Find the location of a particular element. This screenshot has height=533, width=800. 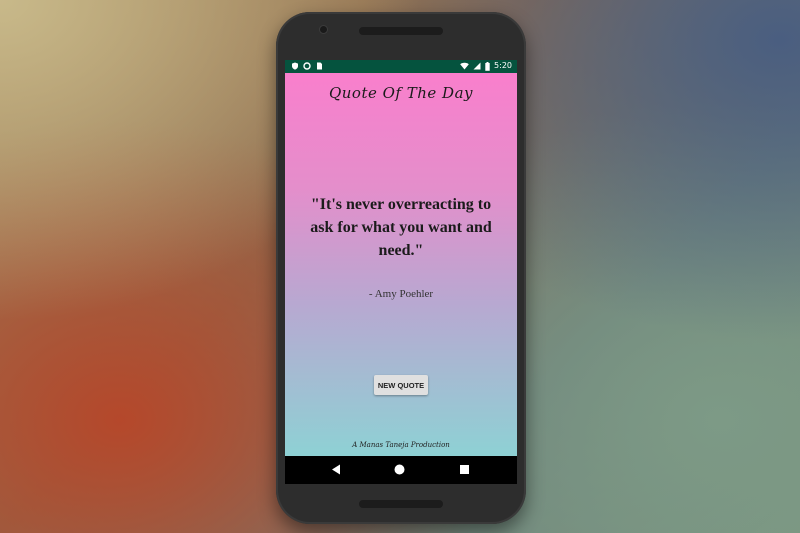

bottom-speaker is located at coordinates (401, 504).